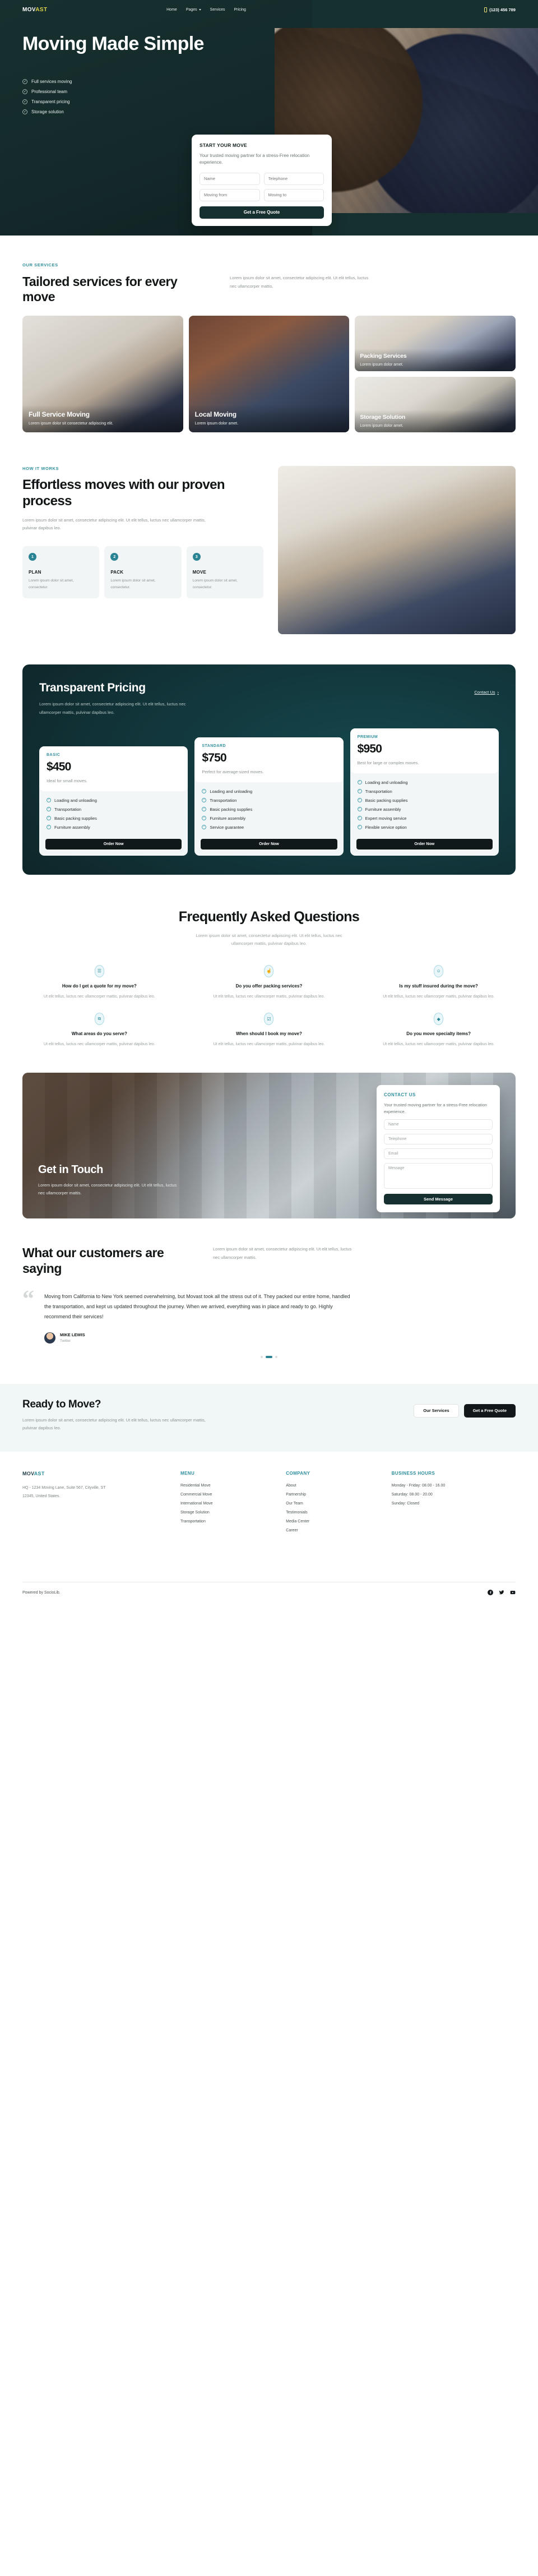  I want to click on contact-submit-button: Send Message, so click(438, 1199).